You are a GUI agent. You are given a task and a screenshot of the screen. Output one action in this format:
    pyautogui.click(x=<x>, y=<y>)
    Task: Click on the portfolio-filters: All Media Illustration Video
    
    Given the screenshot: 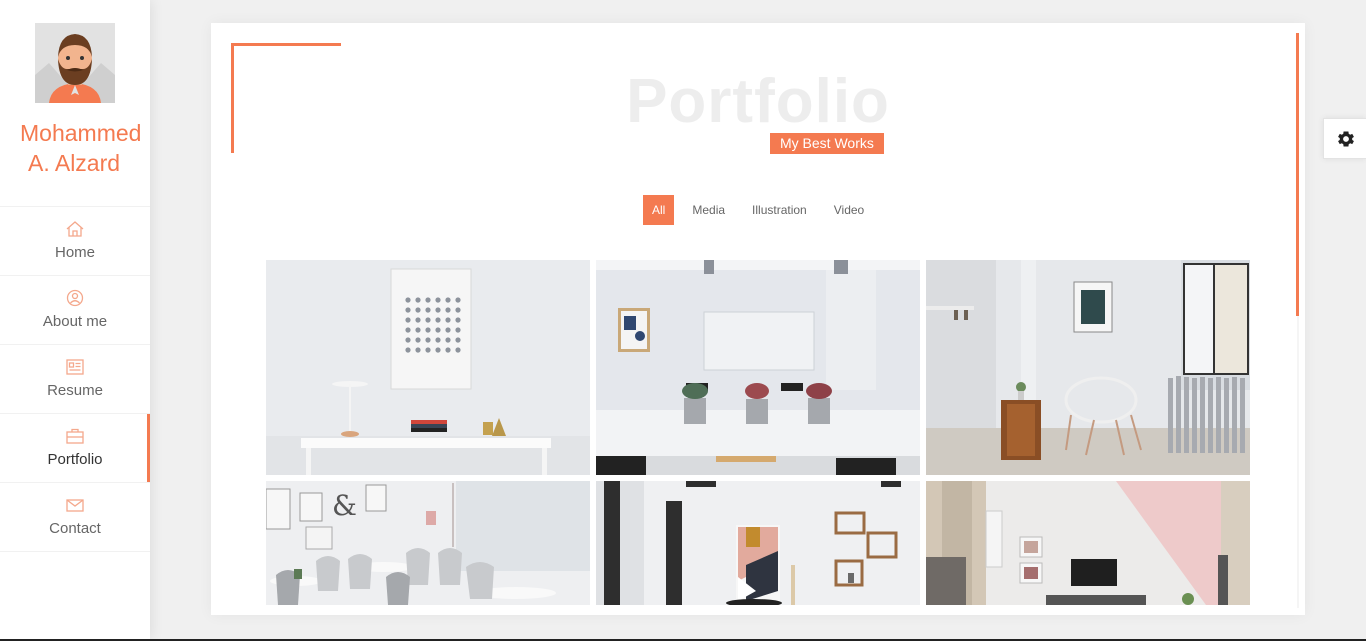 What is the action you would take?
    pyautogui.click(x=762, y=210)
    